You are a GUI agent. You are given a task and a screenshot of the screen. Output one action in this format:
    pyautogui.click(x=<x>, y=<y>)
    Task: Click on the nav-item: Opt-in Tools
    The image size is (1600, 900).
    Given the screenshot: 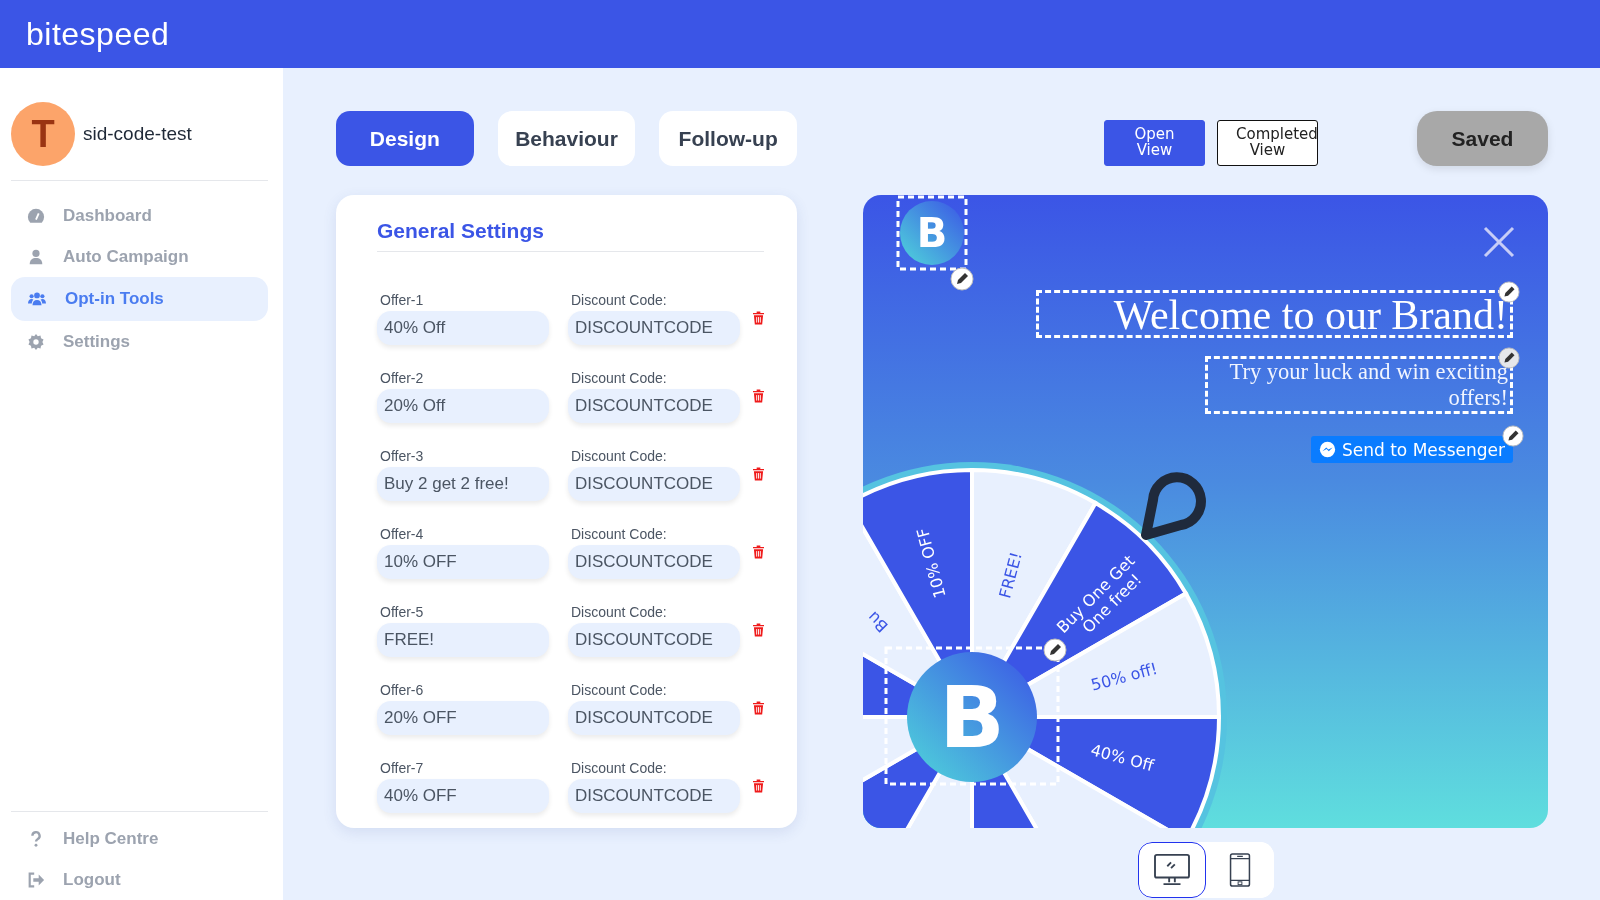 What is the action you would take?
    pyautogui.click(x=139, y=299)
    